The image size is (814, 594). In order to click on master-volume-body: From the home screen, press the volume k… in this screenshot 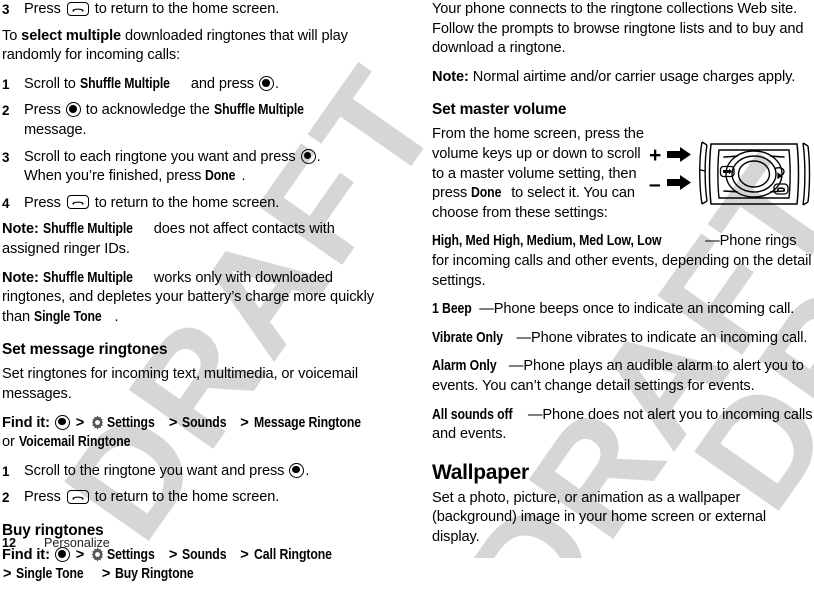, I will do `click(538, 174)`.